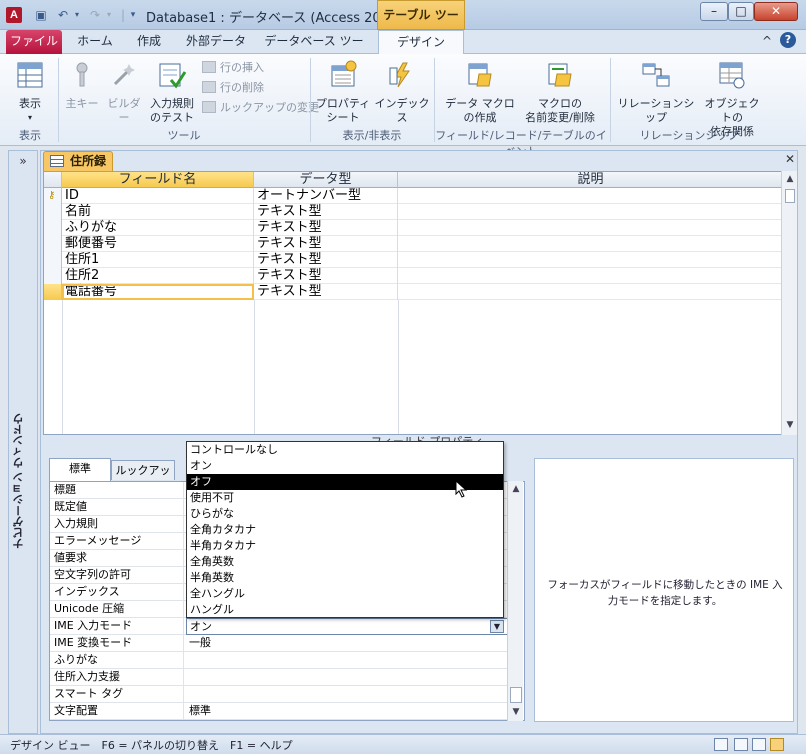 The width and height of the screenshot is (806, 754). I want to click on customize-quick-access-icon: ▾, so click(133, 15).